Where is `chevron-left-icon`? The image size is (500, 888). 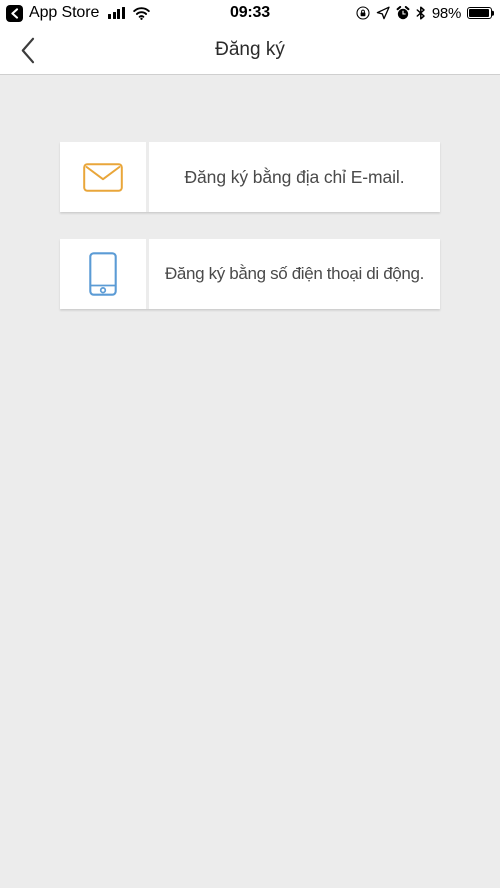 chevron-left-icon is located at coordinates (28, 50).